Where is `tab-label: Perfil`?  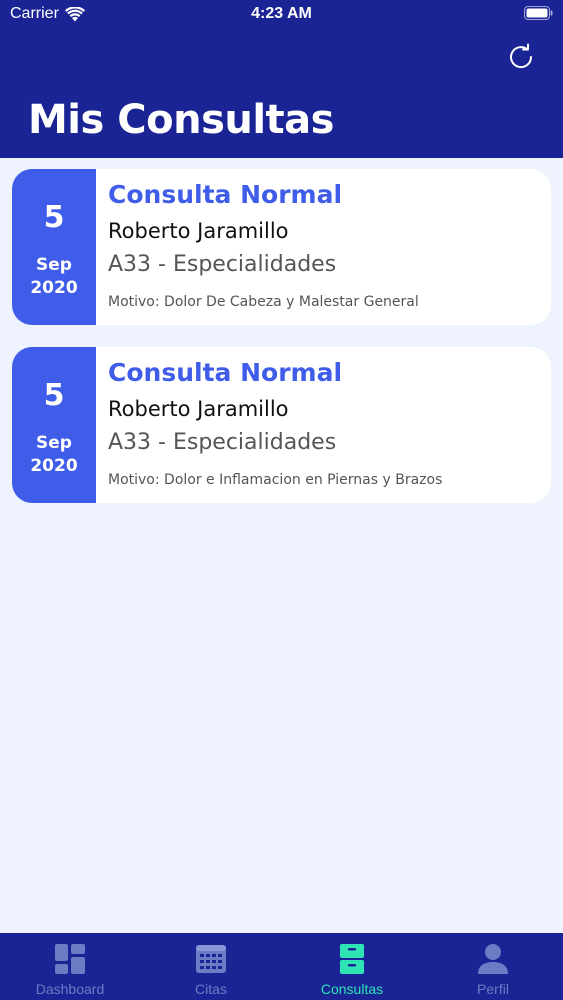 tab-label: Perfil is located at coordinates (493, 989).